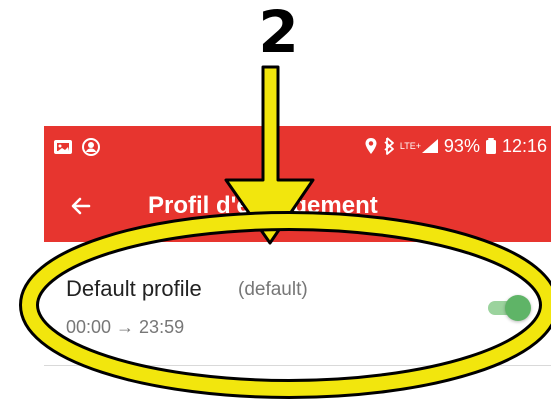  What do you see at coordinates (125, 327) in the screenshot?
I see `profile-schedule: 00:00 → 23:59` at bounding box center [125, 327].